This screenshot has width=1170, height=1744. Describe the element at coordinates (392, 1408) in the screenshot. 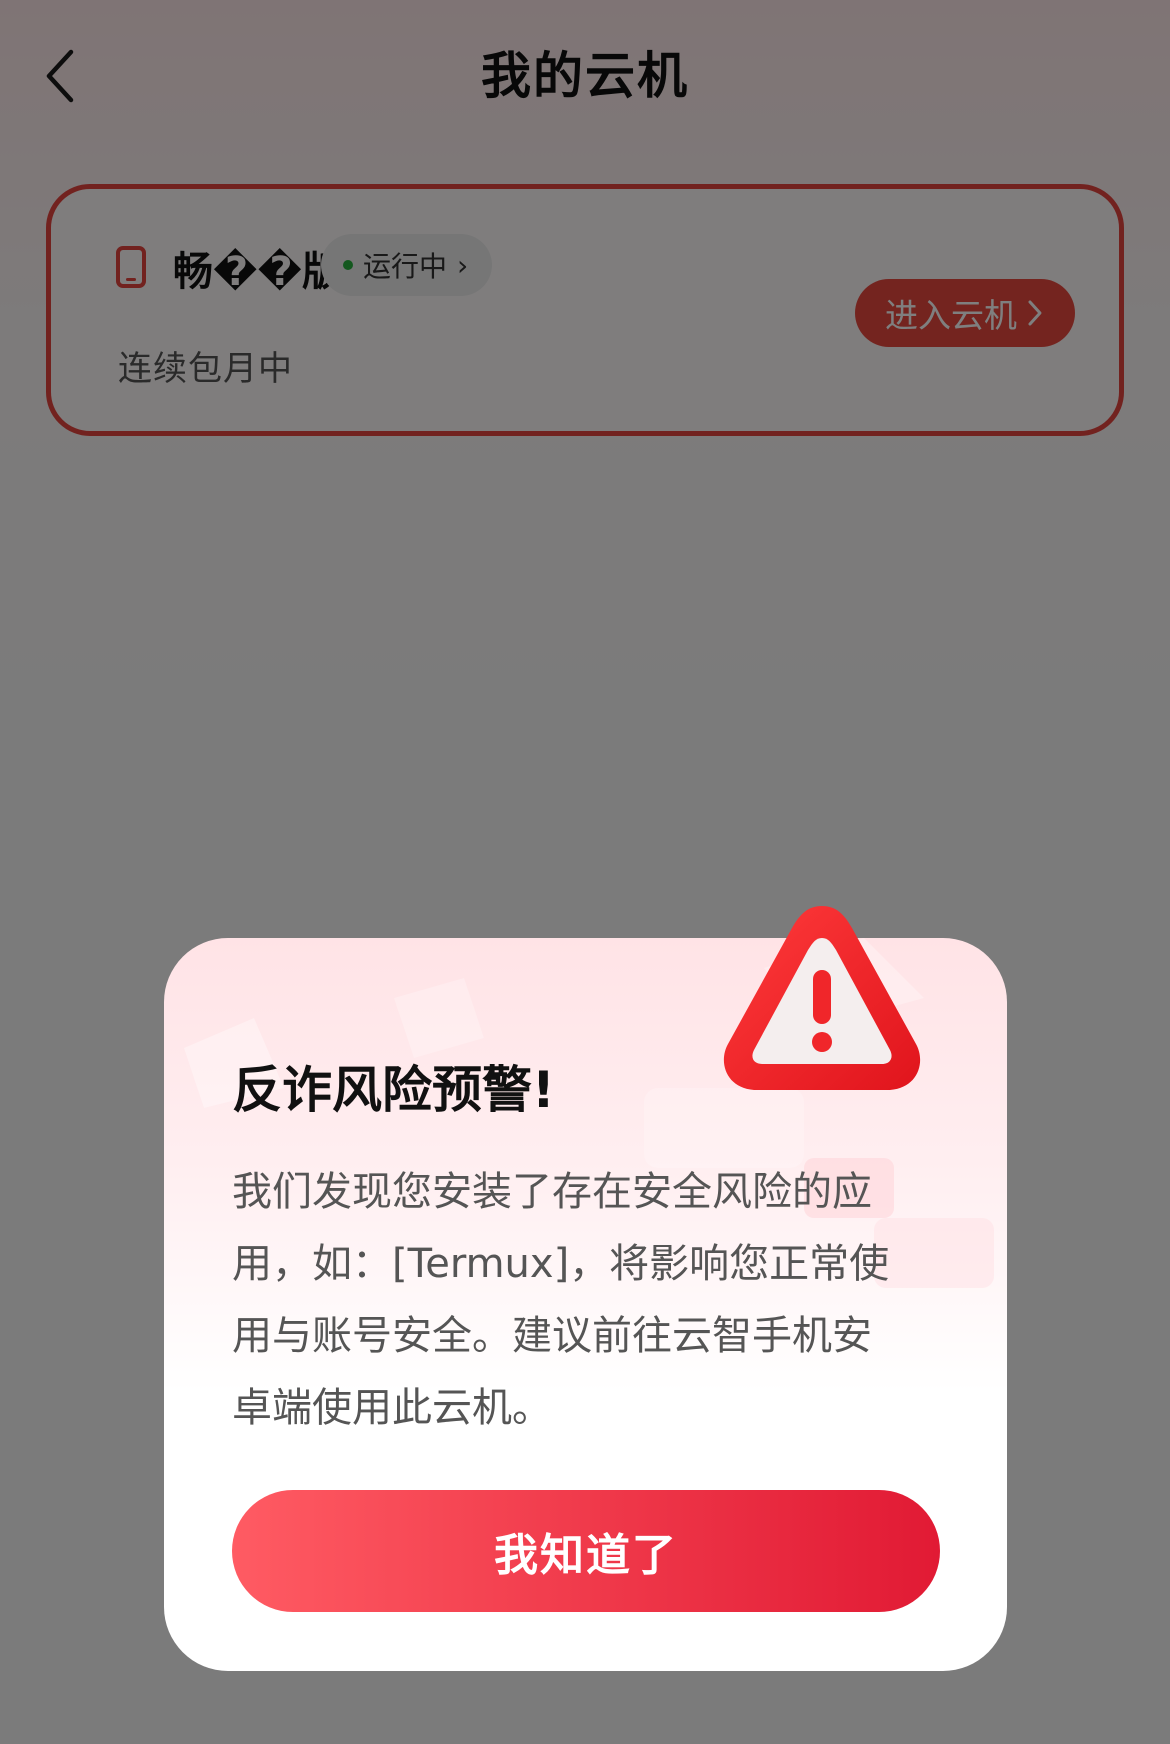

I see `dialog-message-line: 卓端使用此云机。` at that location.